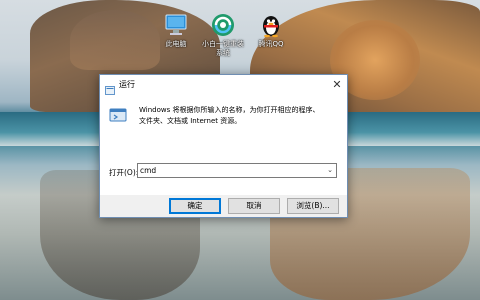  I want to click on open-input, so click(230, 170).